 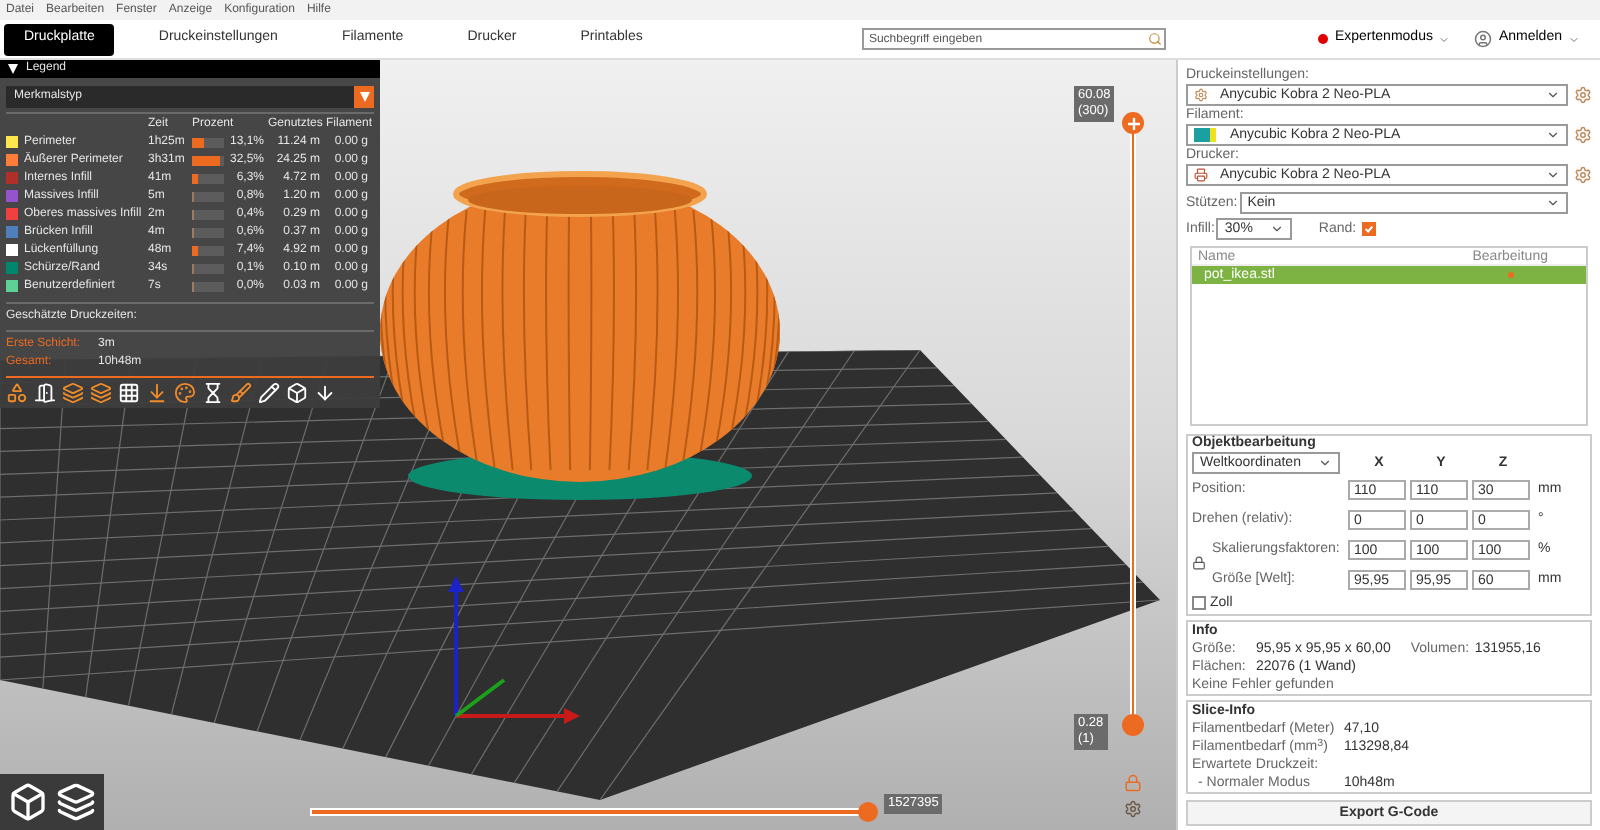 I want to click on dropdown-arrow-icon, so click(x=364, y=97).